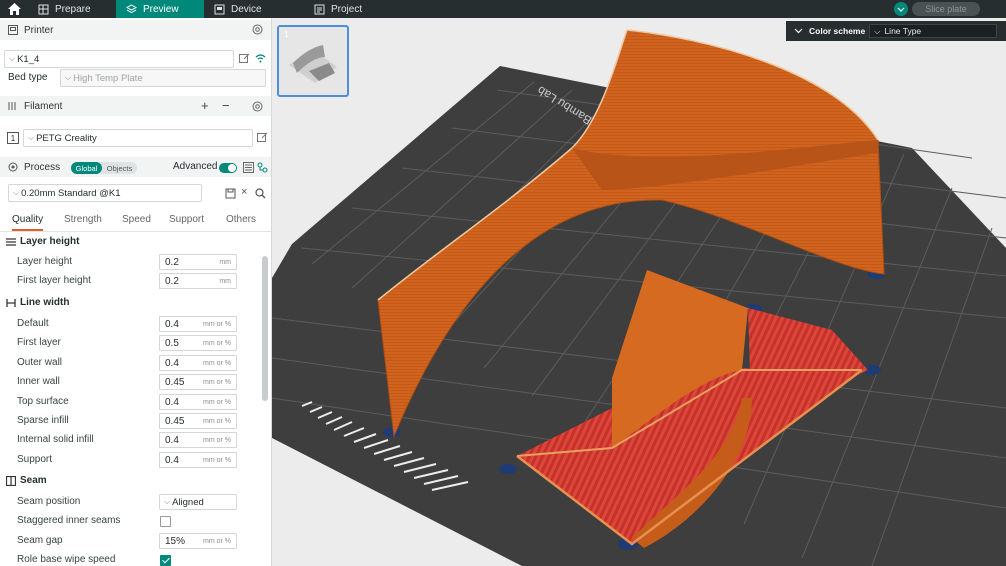  I want to click on project-icon, so click(319, 9).